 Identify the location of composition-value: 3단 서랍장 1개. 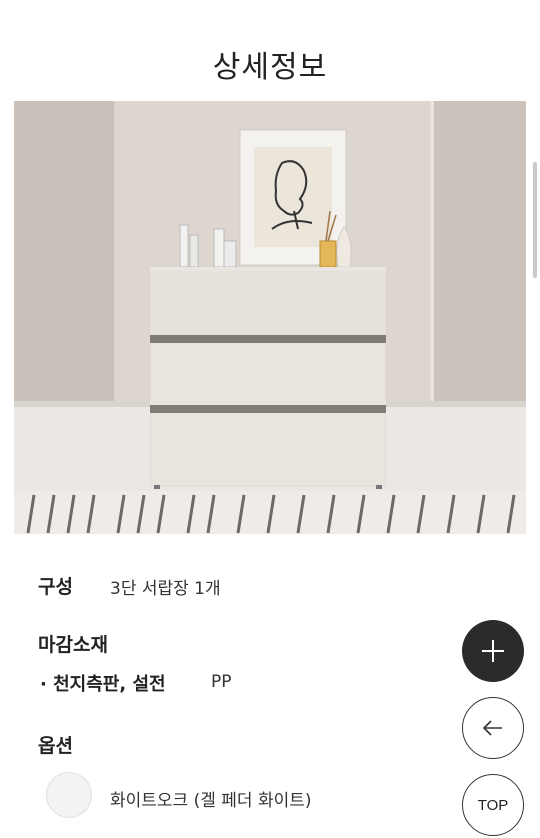
(165, 589).